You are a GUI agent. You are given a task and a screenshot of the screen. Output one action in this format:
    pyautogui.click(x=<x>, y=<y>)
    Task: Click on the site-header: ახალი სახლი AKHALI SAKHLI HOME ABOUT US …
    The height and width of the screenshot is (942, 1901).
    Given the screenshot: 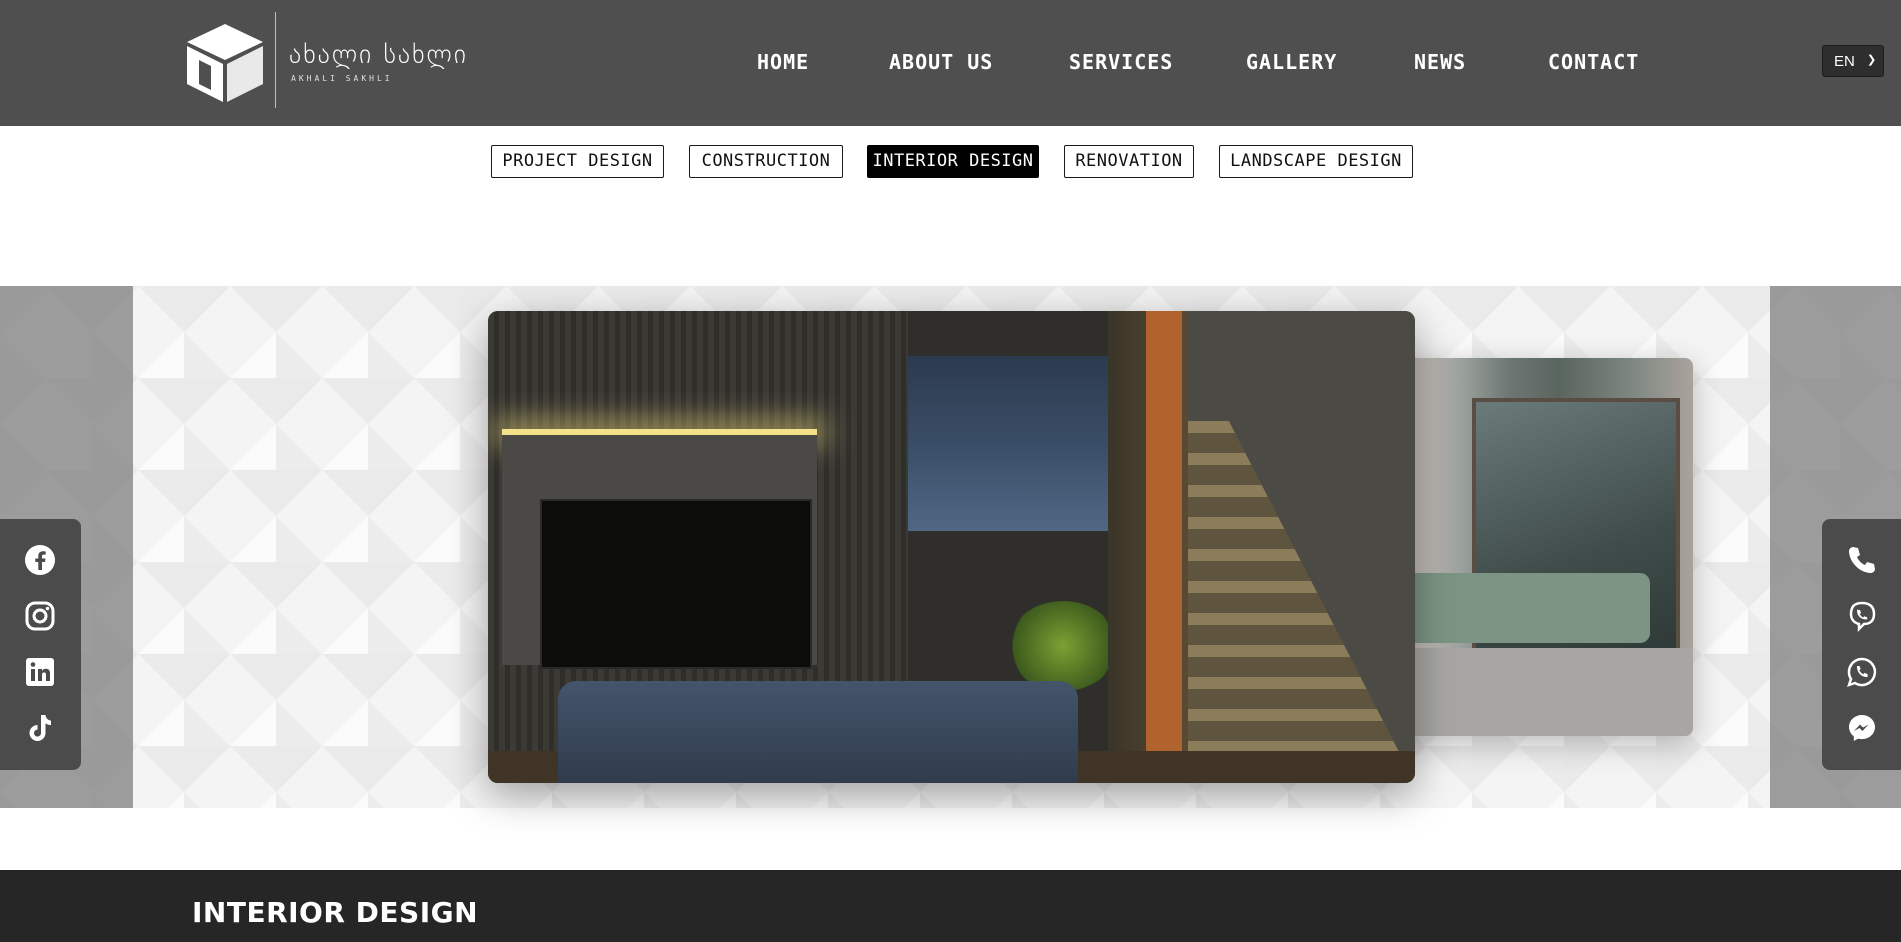 What is the action you would take?
    pyautogui.click(x=950, y=63)
    